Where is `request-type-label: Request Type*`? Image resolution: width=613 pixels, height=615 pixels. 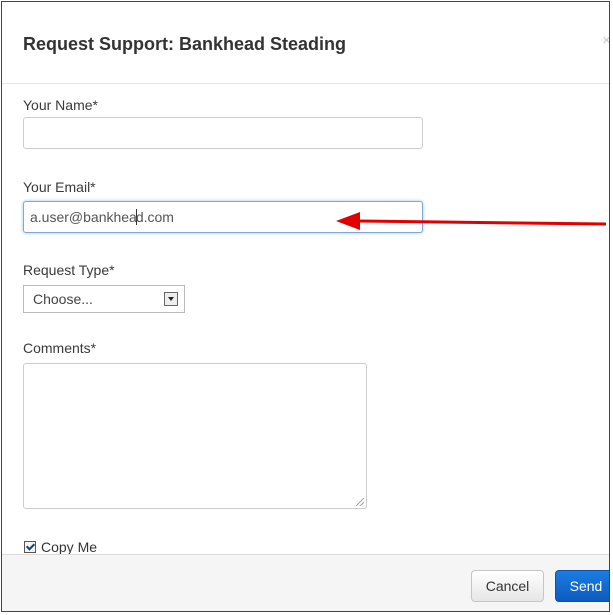
request-type-label: Request Type* is located at coordinates (69, 270).